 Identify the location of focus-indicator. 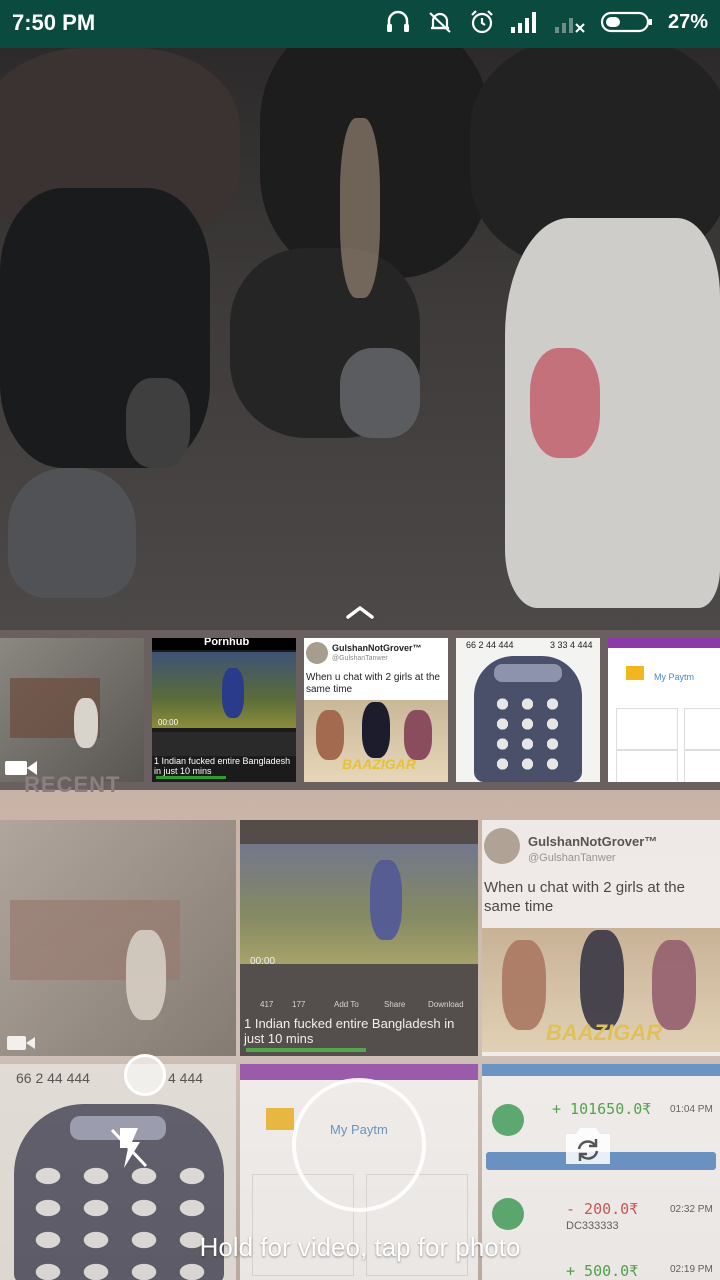
(145, 1075).